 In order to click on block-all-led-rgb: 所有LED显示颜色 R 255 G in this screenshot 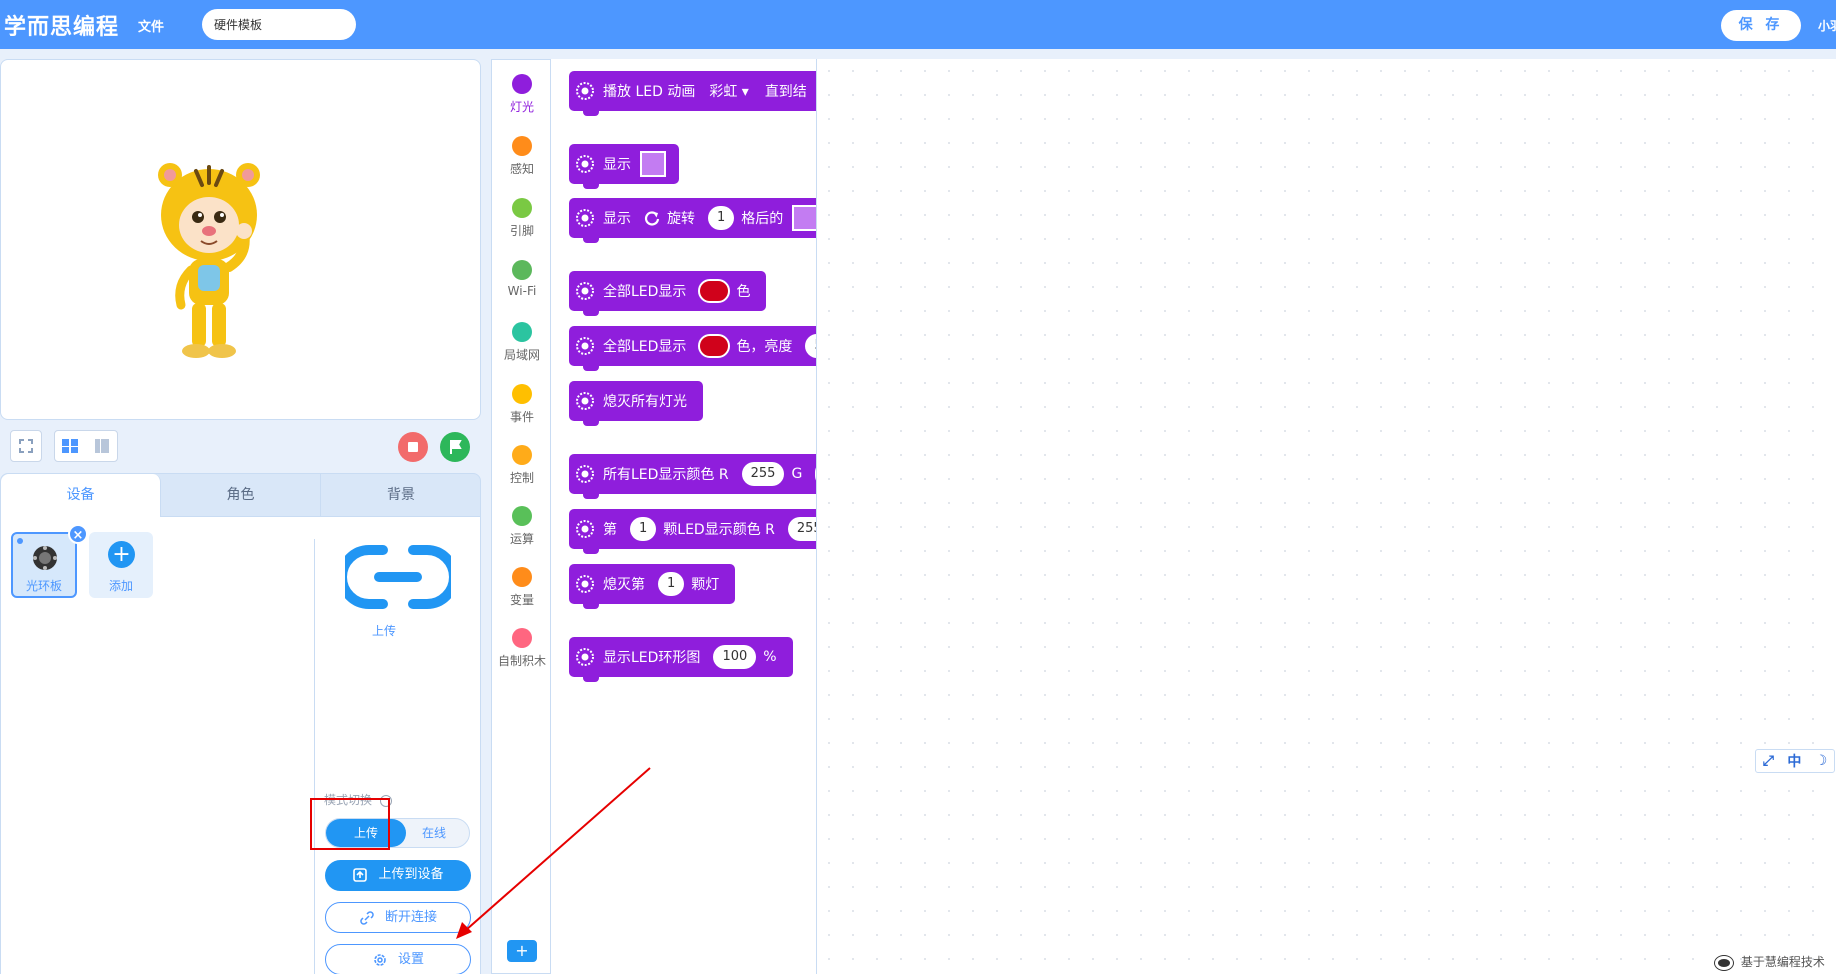, I will do `click(692, 476)`.